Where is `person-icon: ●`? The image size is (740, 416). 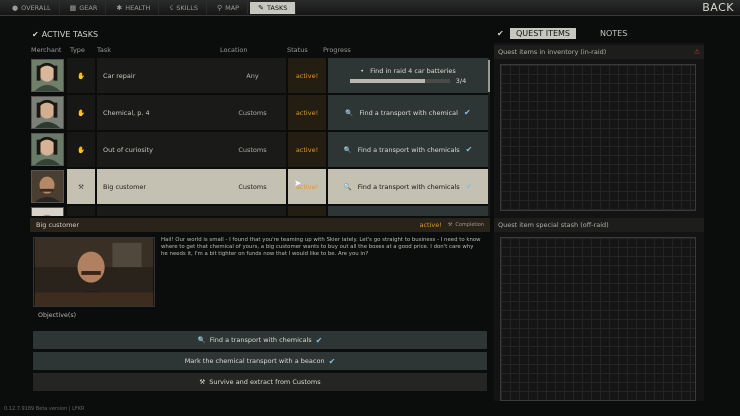 person-icon: ● is located at coordinates (15, 8).